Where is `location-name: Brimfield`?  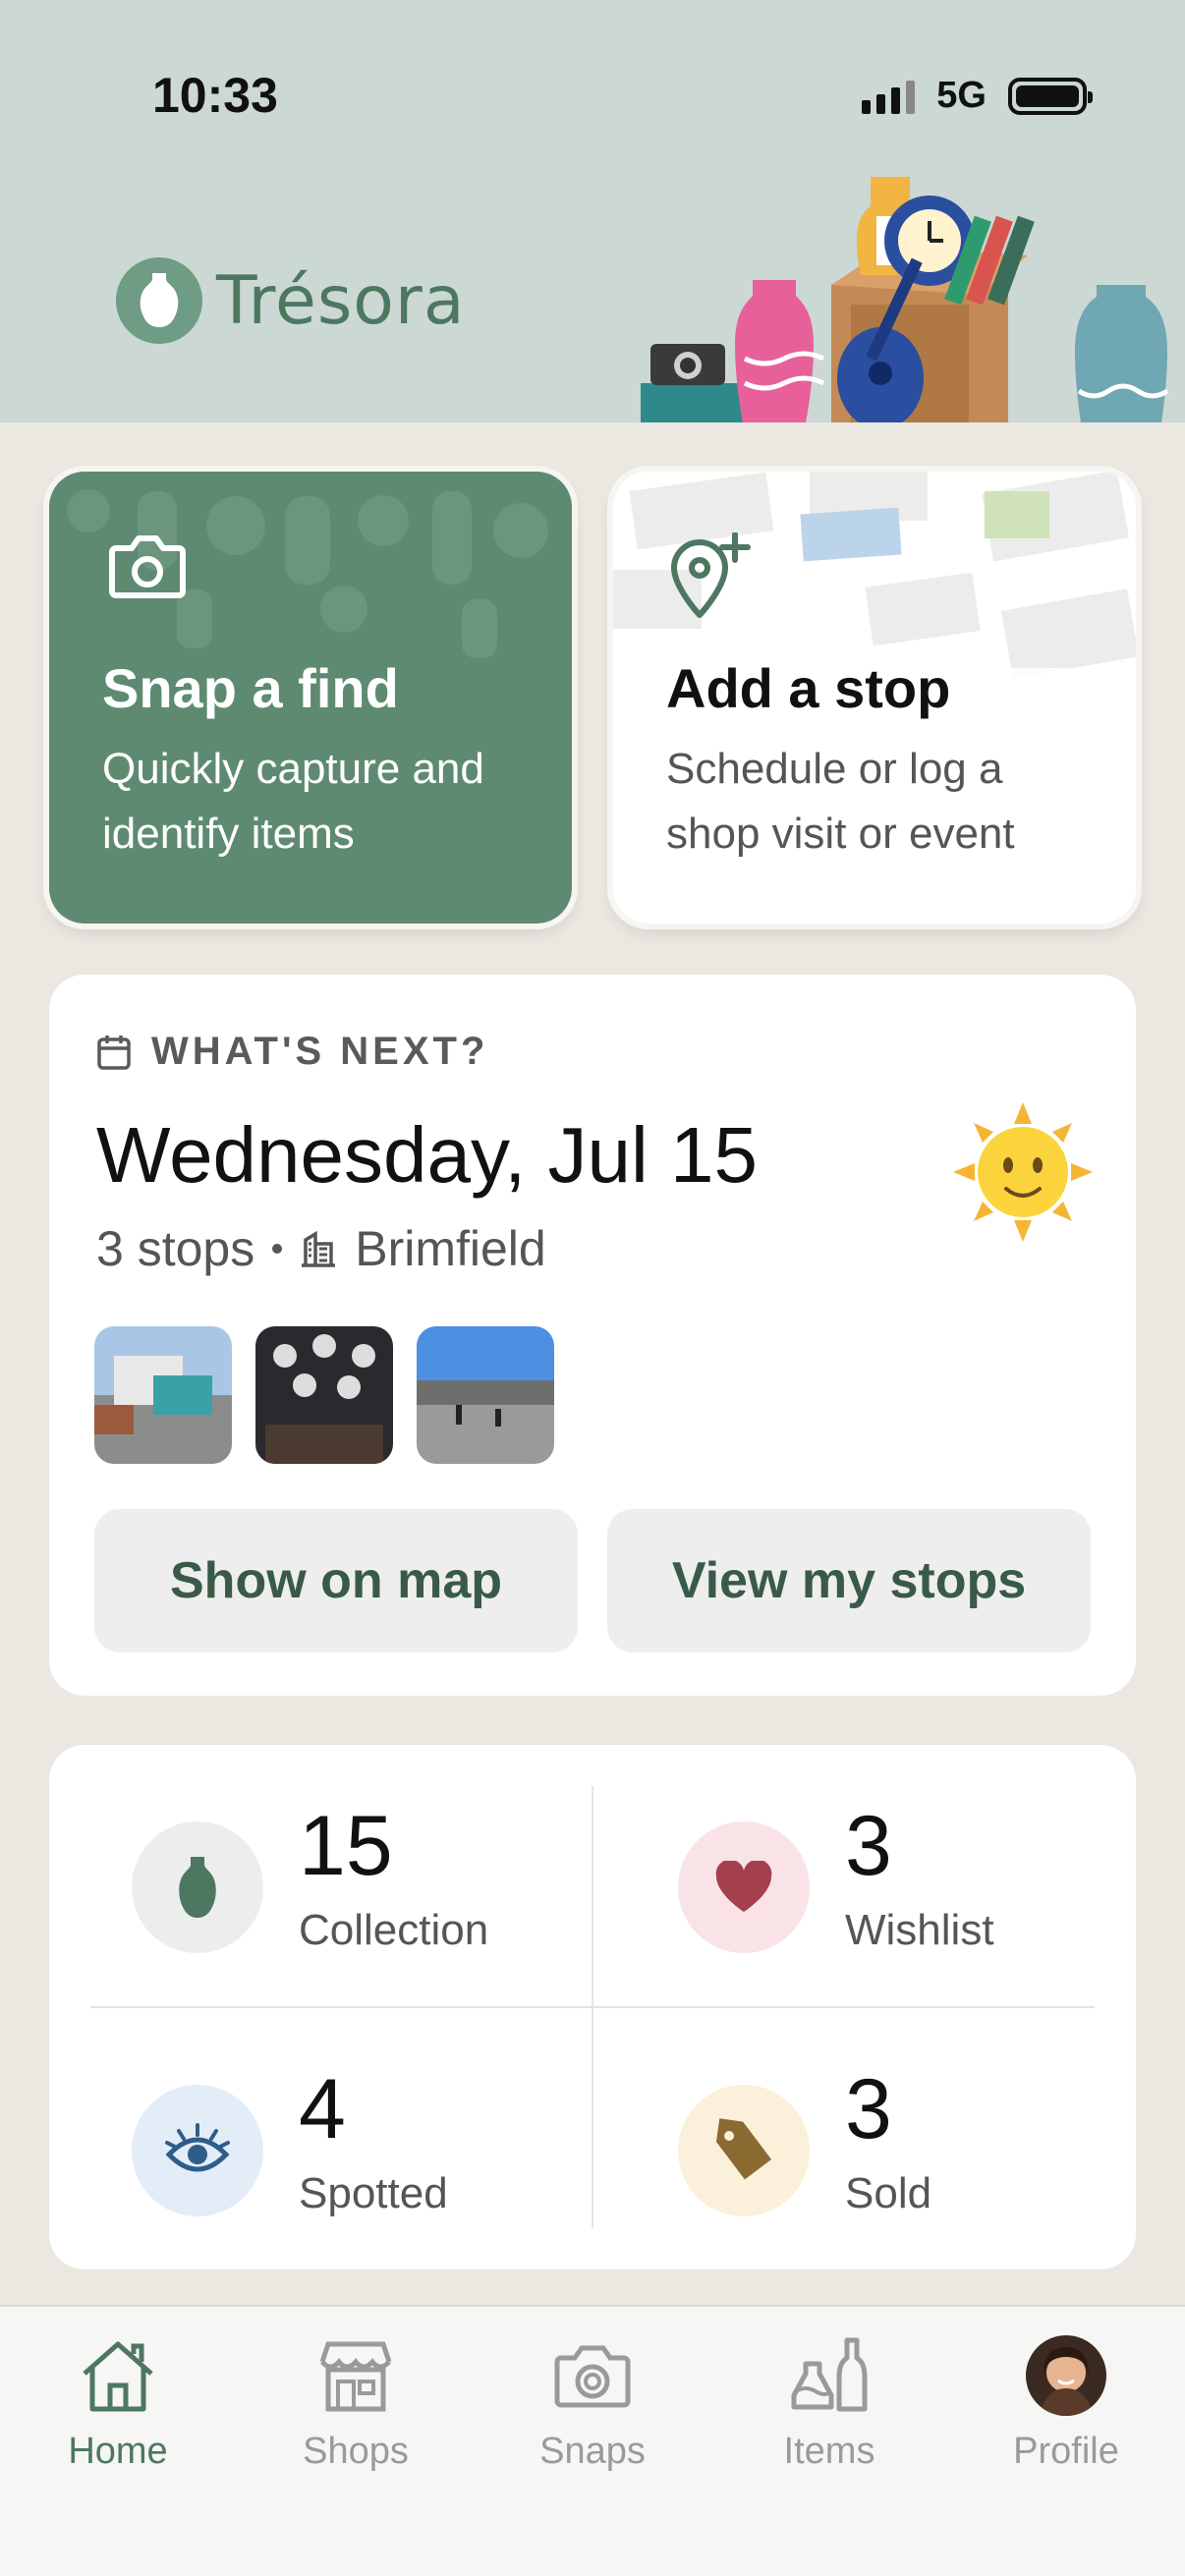
location-name: Brimfield is located at coordinates (451, 1248).